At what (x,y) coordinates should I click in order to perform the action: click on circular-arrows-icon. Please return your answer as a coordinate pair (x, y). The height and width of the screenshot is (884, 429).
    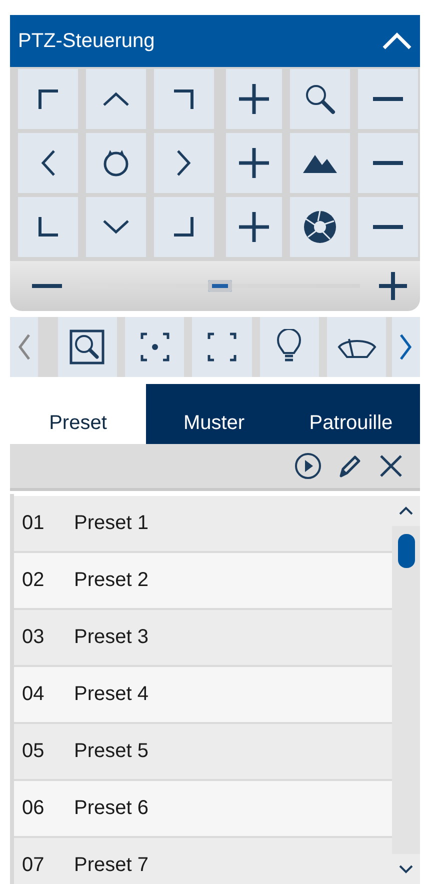
    Looking at the image, I should click on (116, 163).